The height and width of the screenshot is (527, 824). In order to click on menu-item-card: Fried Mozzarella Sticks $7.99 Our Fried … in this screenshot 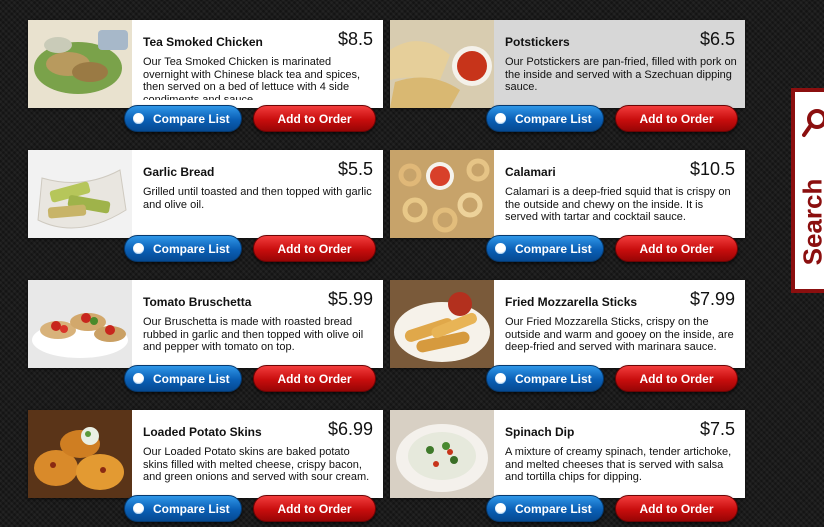, I will do `click(567, 336)`.